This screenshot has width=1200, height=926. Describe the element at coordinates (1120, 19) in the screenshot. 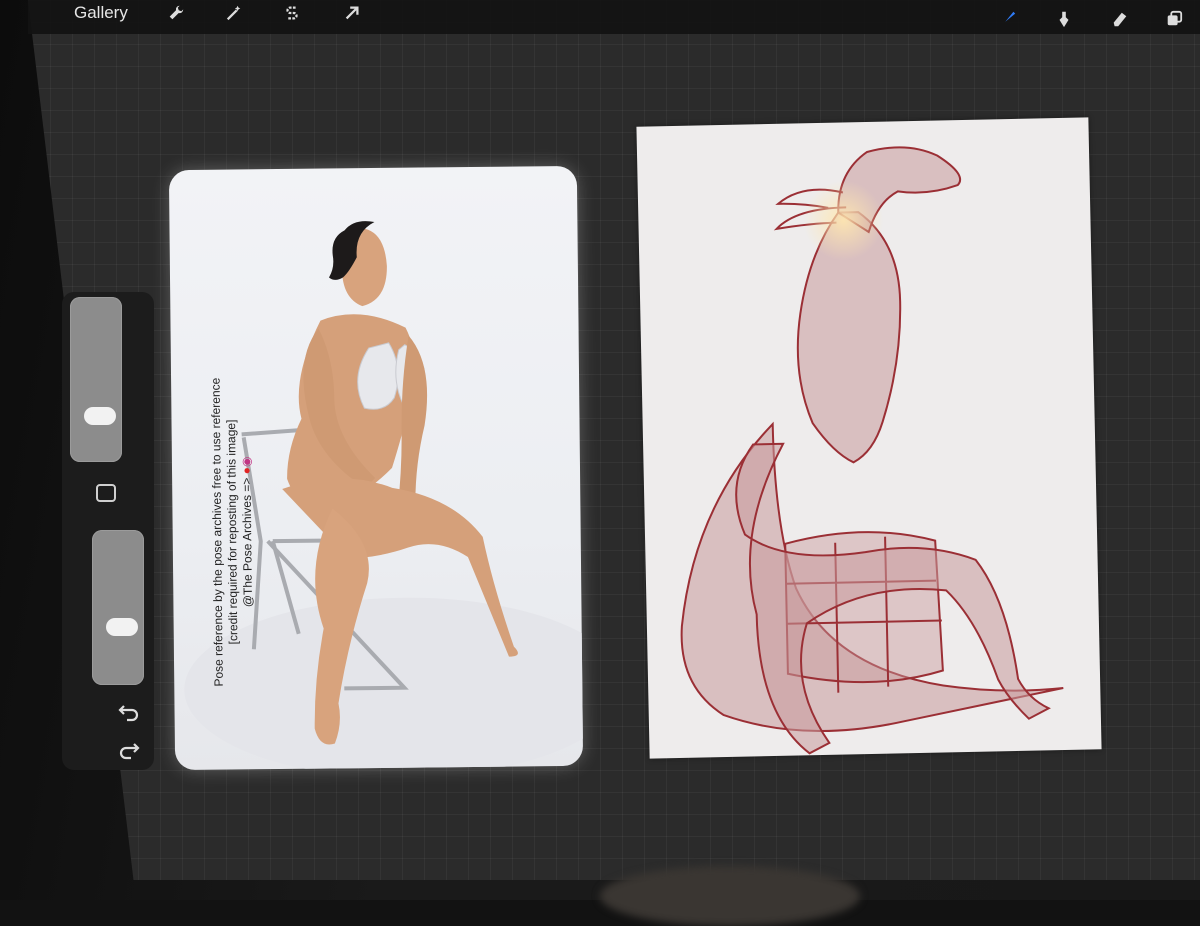

I see `eraser-icon` at that location.